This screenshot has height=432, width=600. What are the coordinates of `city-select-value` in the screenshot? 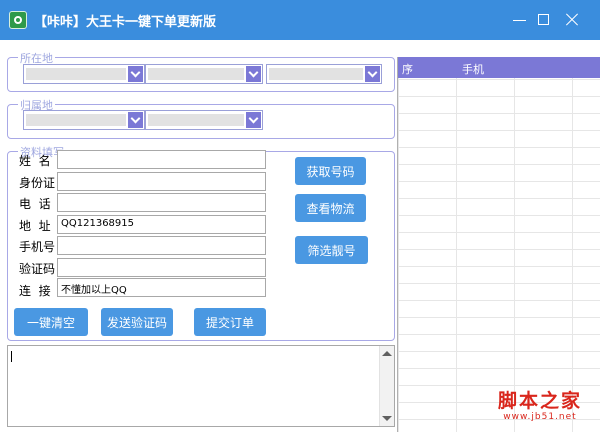 It's located at (196, 74).